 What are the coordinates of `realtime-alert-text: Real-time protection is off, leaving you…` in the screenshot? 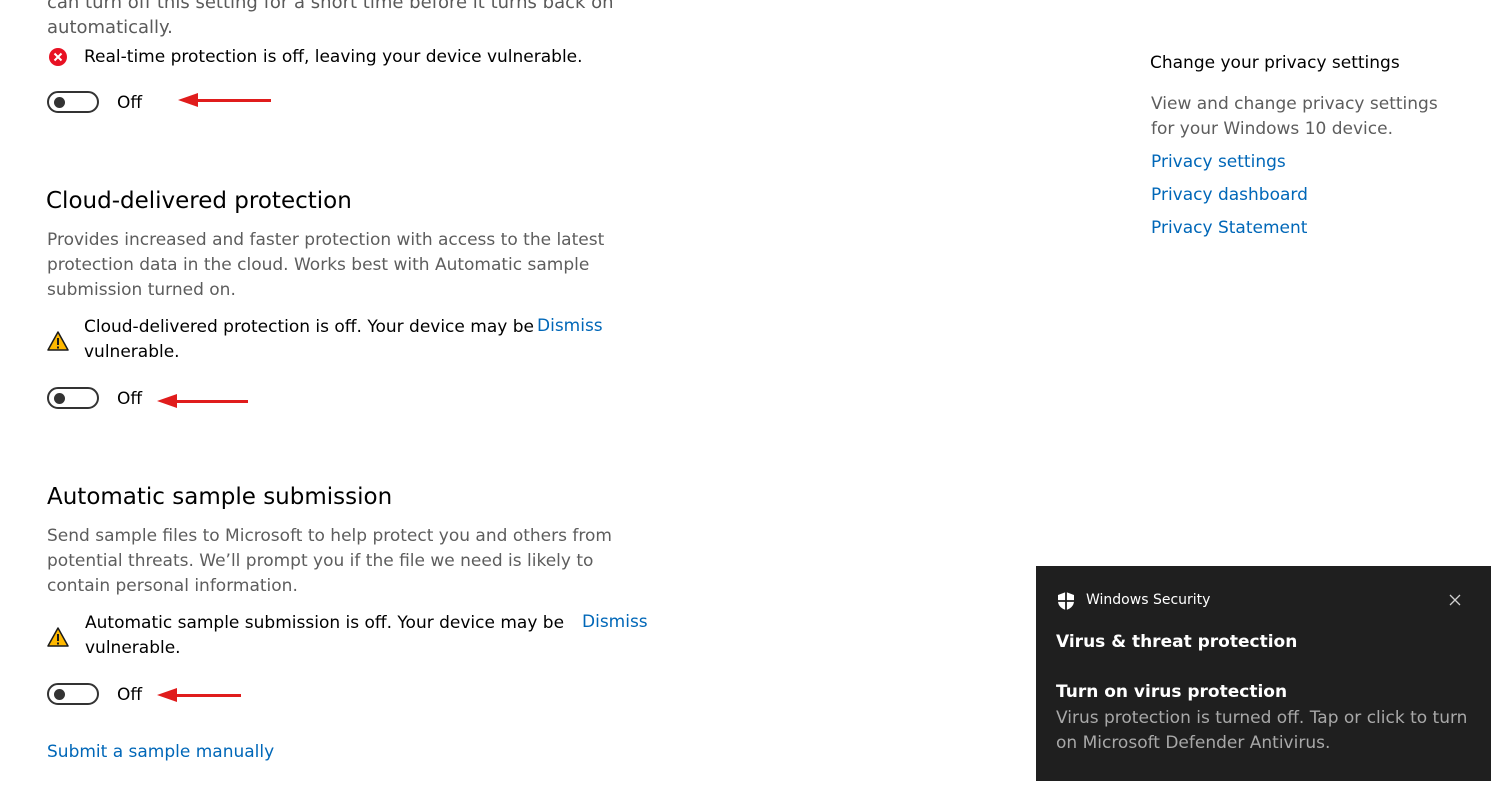 It's located at (333, 57).